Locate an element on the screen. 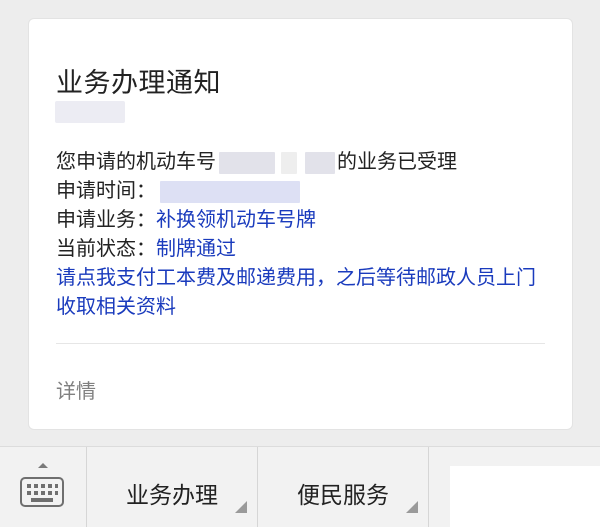  apply-time-label: 申请时间： is located at coordinates (106, 190).